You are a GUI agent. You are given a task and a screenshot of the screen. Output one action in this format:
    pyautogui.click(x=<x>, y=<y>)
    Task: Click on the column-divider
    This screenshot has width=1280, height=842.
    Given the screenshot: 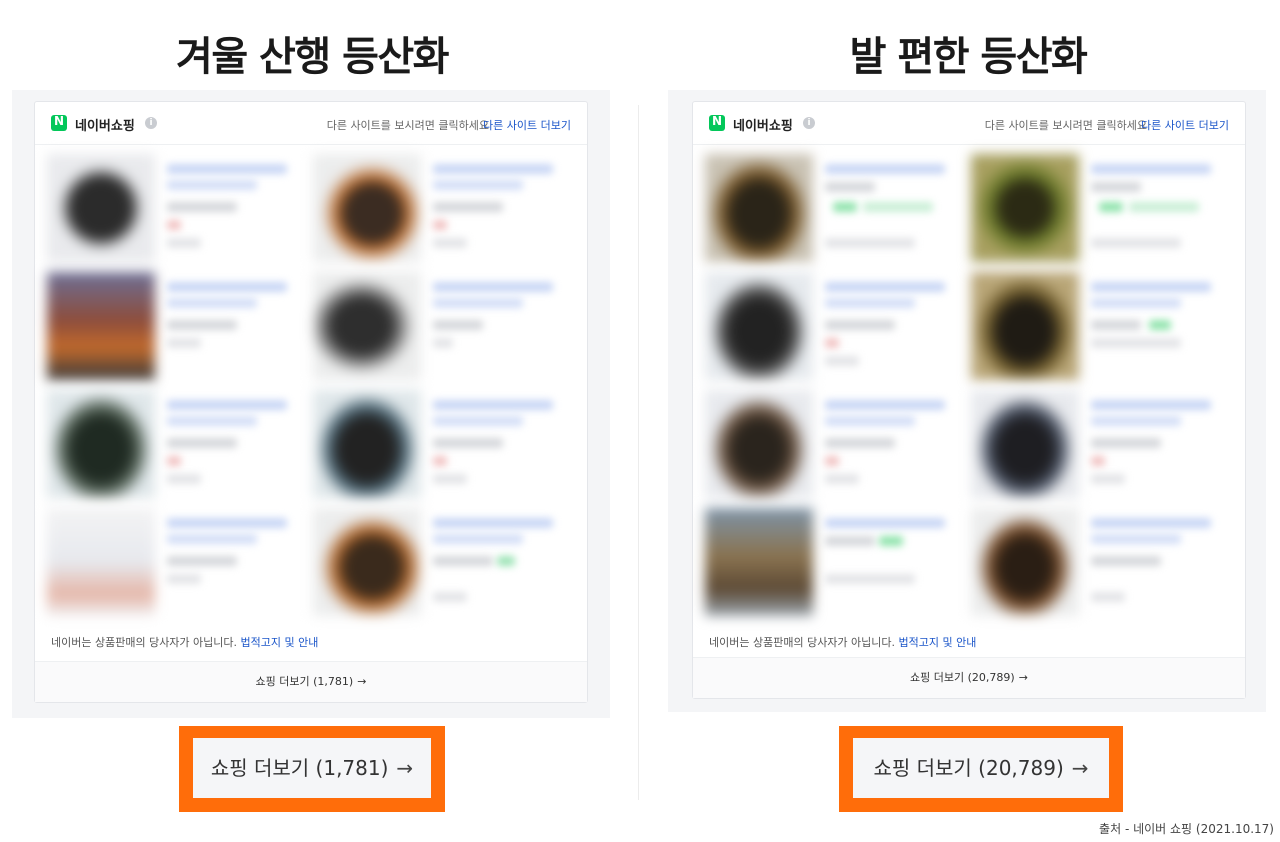 What is the action you would take?
    pyautogui.click(x=638, y=452)
    